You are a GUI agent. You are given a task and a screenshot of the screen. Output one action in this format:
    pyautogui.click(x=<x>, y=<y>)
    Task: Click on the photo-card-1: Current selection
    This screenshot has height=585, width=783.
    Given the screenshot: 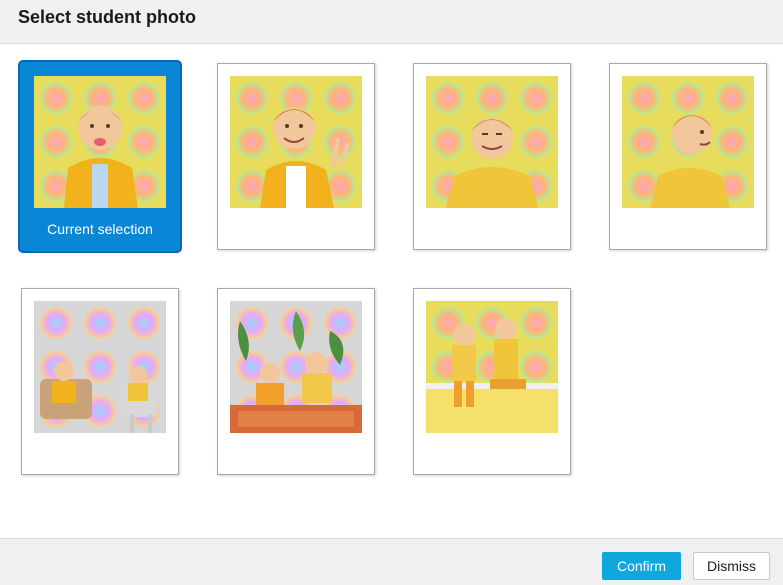 What is the action you would take?
    pyautogui.click(x=100, y=156)
    